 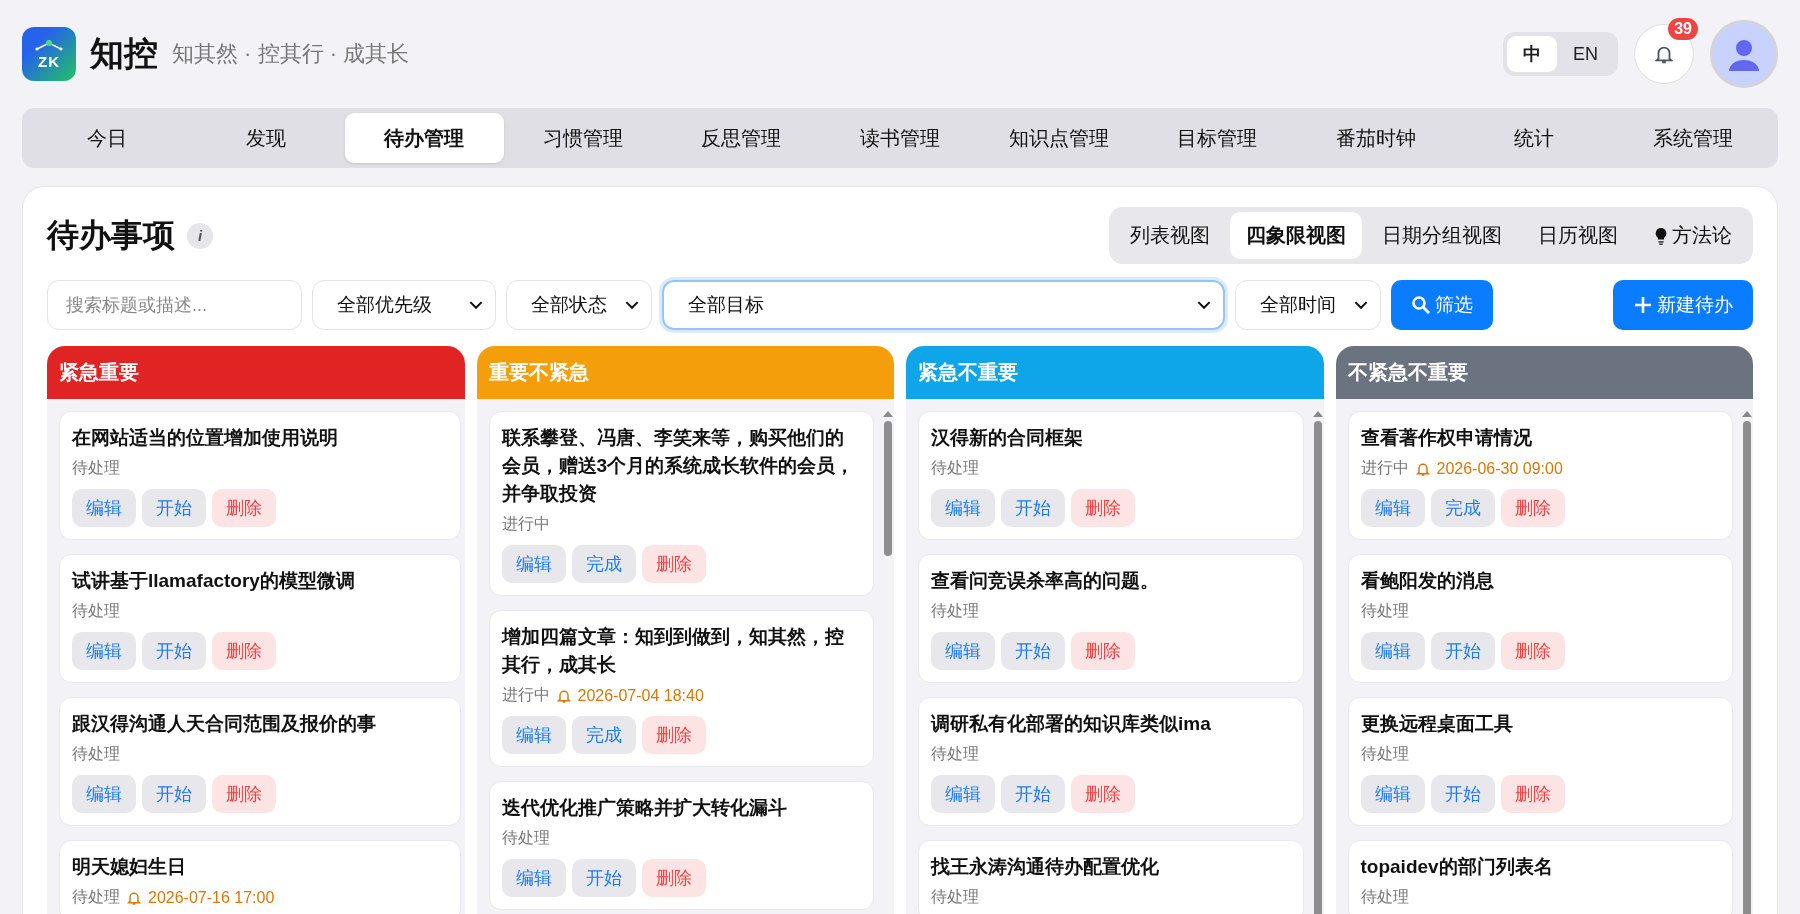 What do you see at coordinates (1578, 235) in the screenshot?
I see `view-tab: 日历视图` at bounding box center [1578, 235].